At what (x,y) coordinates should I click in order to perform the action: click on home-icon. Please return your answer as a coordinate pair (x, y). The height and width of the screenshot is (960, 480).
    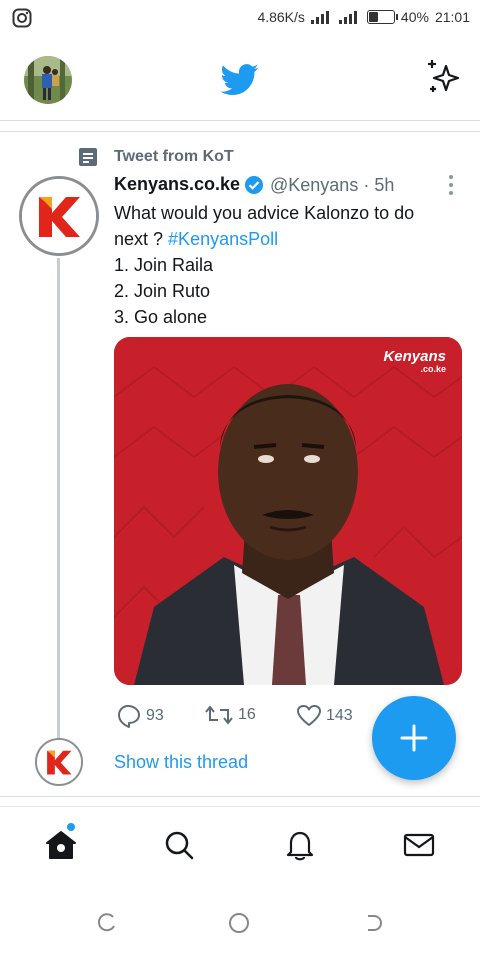
    Looking at the image, I should click on (61, 845).